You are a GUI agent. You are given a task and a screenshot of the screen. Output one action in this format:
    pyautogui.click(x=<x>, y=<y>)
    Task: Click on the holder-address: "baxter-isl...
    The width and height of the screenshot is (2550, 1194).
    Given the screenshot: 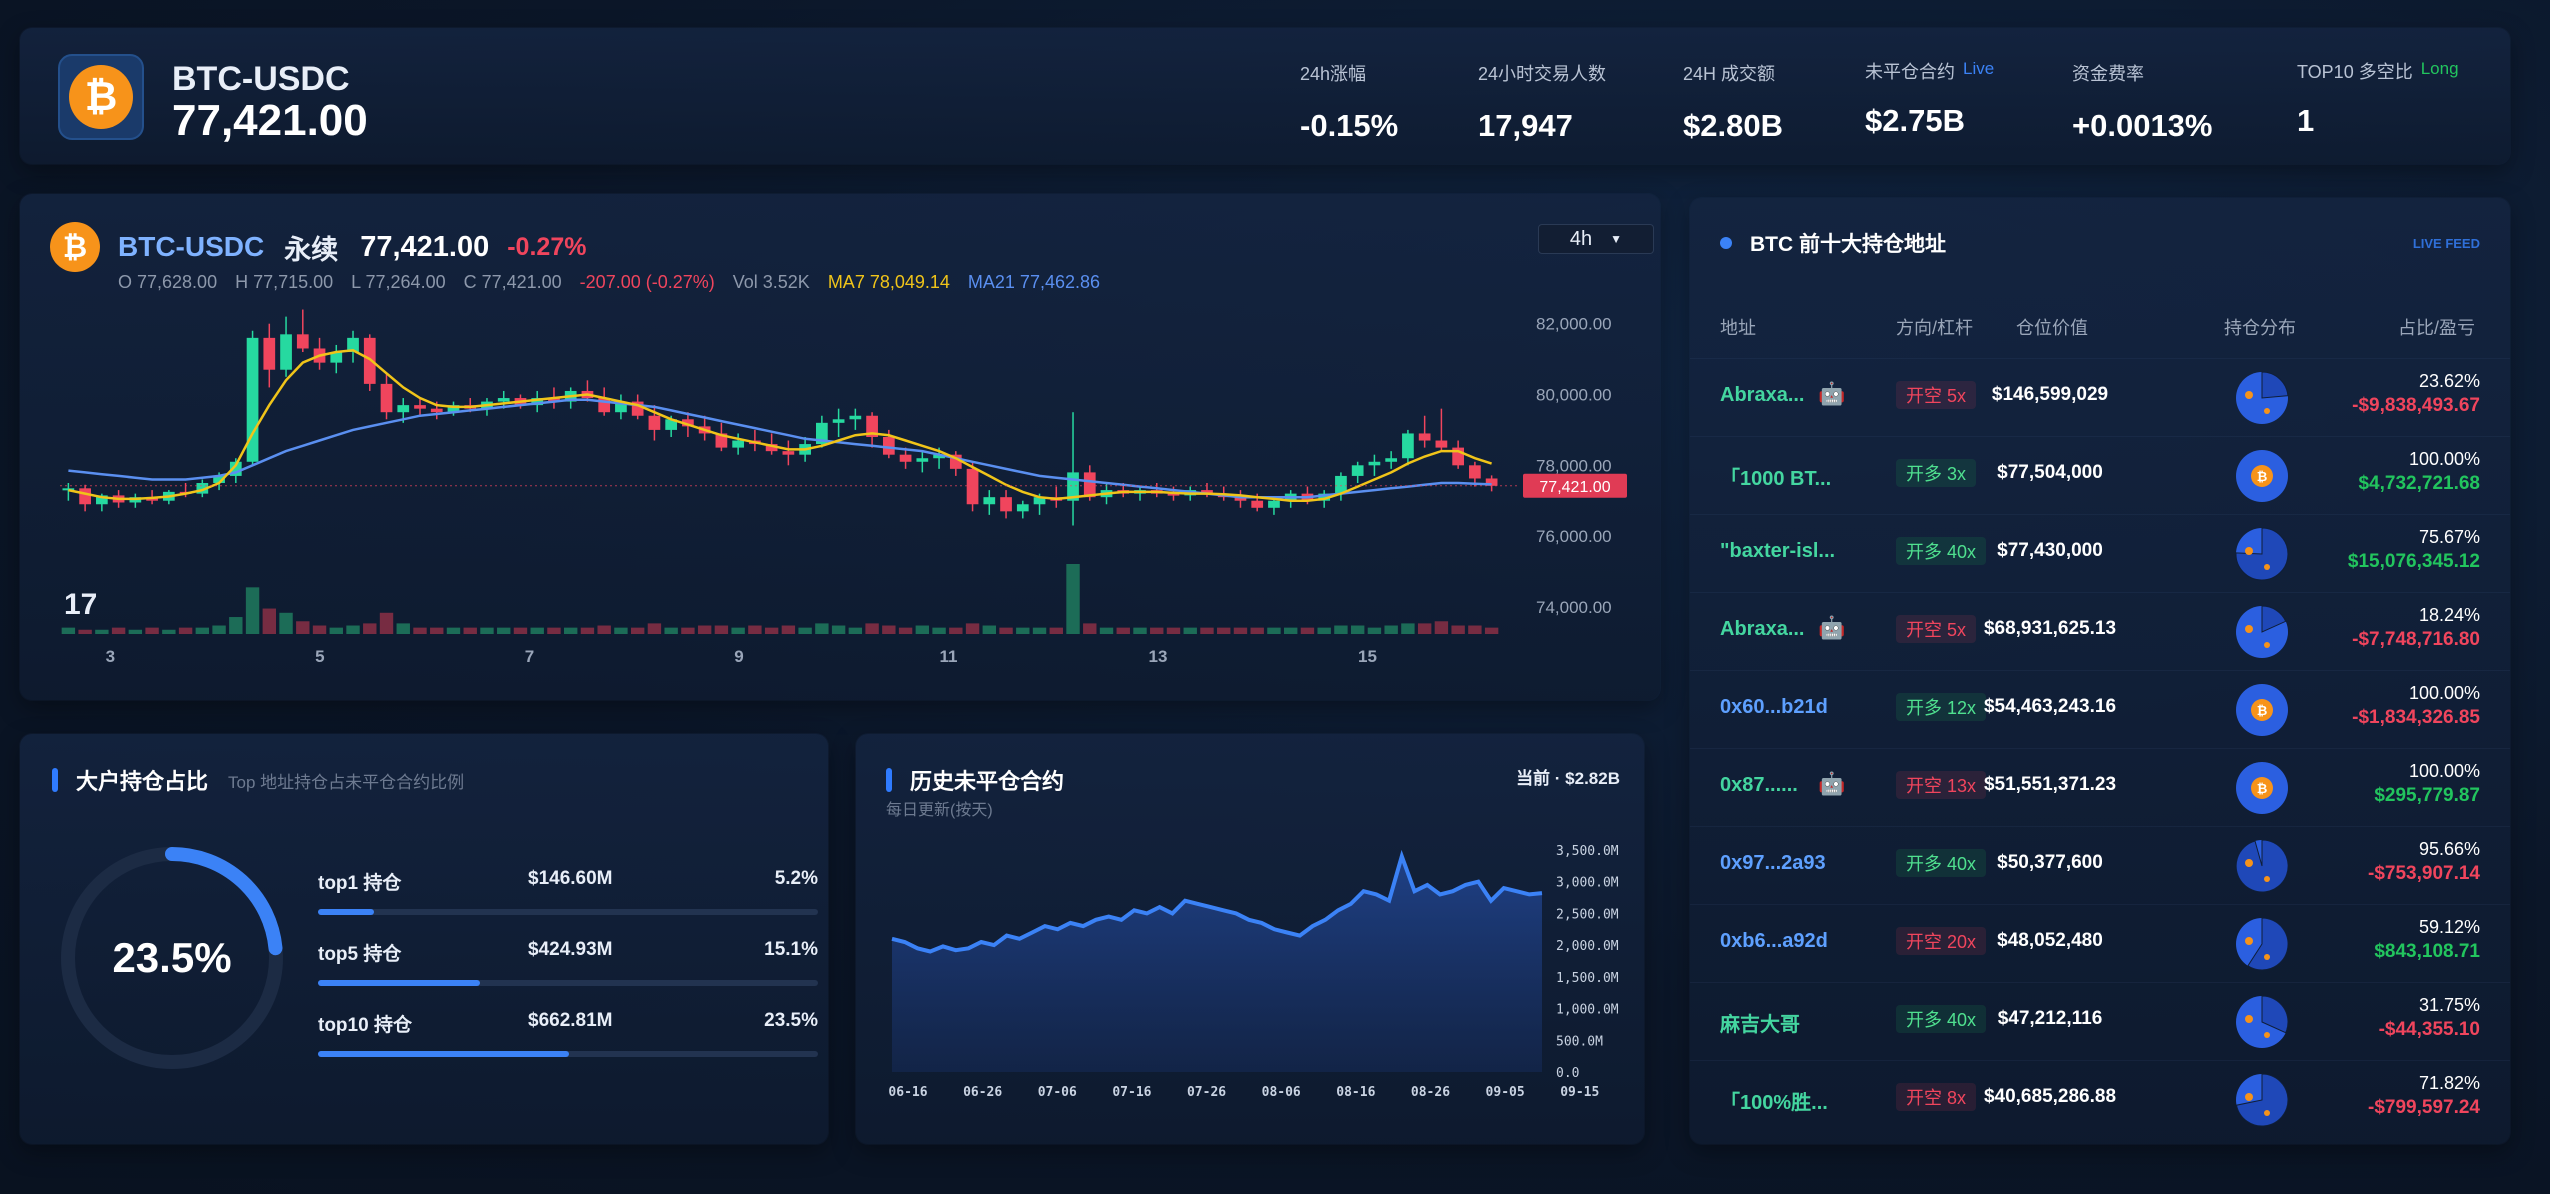 What is the action you would take?
    pyautogui.click(x=1777, y=551)
    